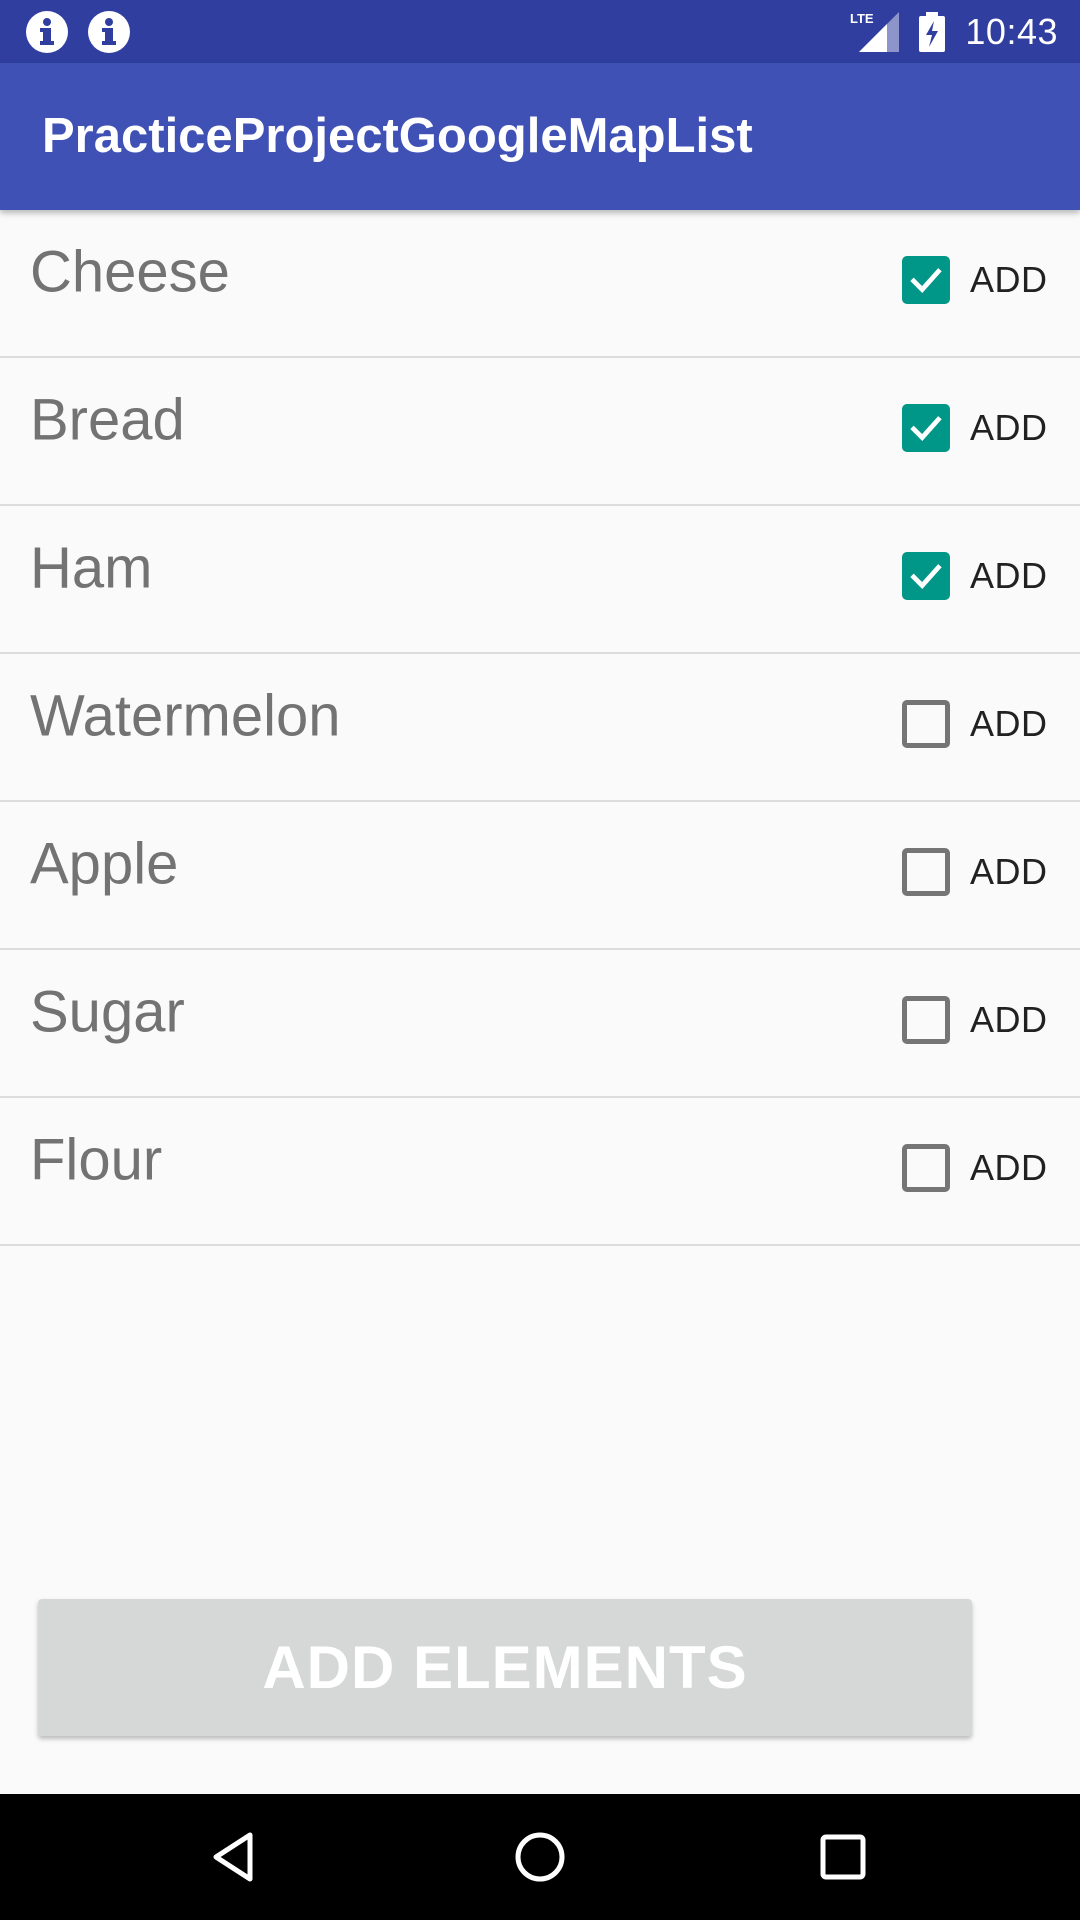 Image resolution: width=1080 pixels, height=1920 pixels. I want to click on back-button, so click(236, 1857).